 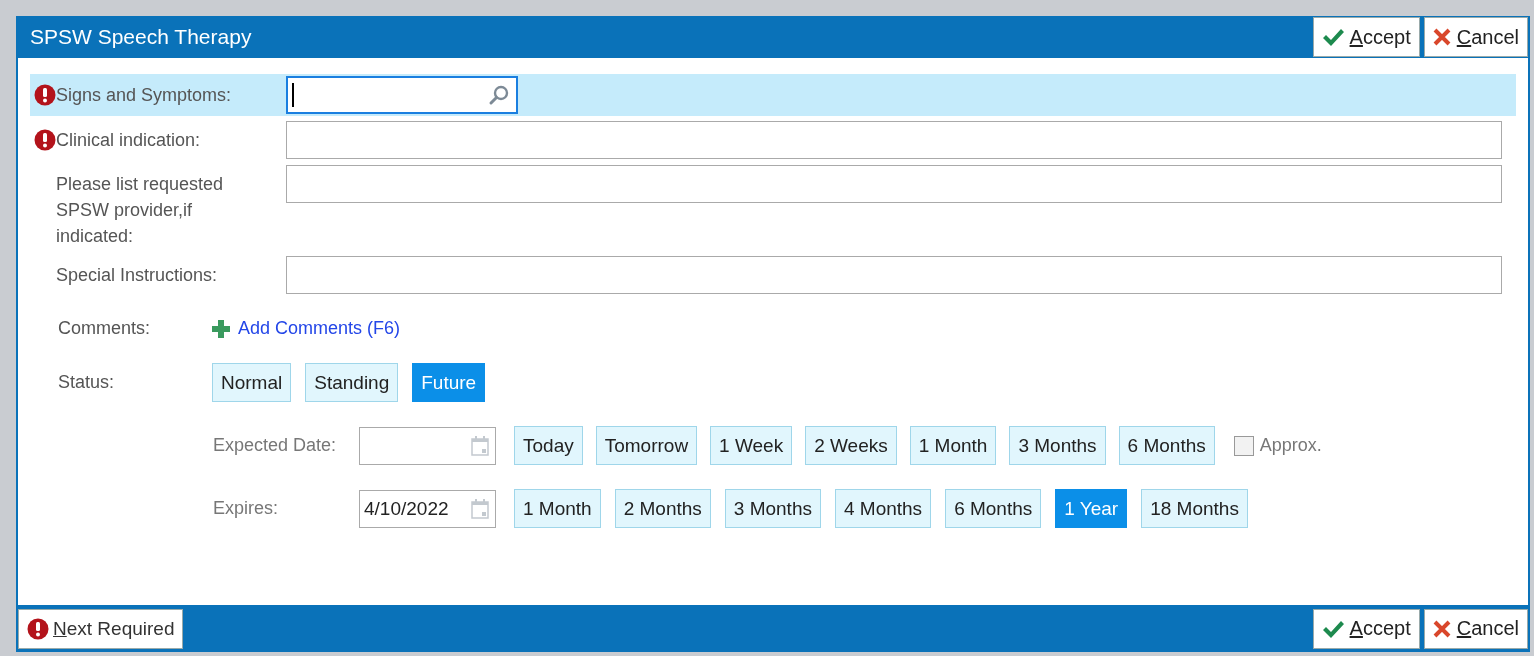 What do you see at coordinates (275, 445) in the screenshot?
I see `field-label: Expected Date:` at bounding box center [275, 445].